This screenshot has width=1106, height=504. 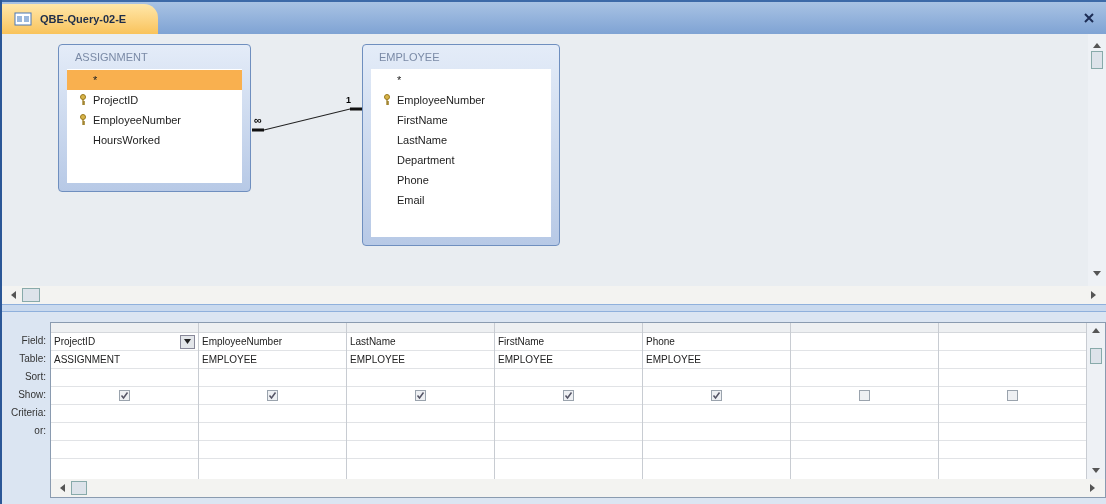 What do you see at coordinates (307, 119) in the screenshot?
I see `relationship-line` at bounding box center [307, 119].